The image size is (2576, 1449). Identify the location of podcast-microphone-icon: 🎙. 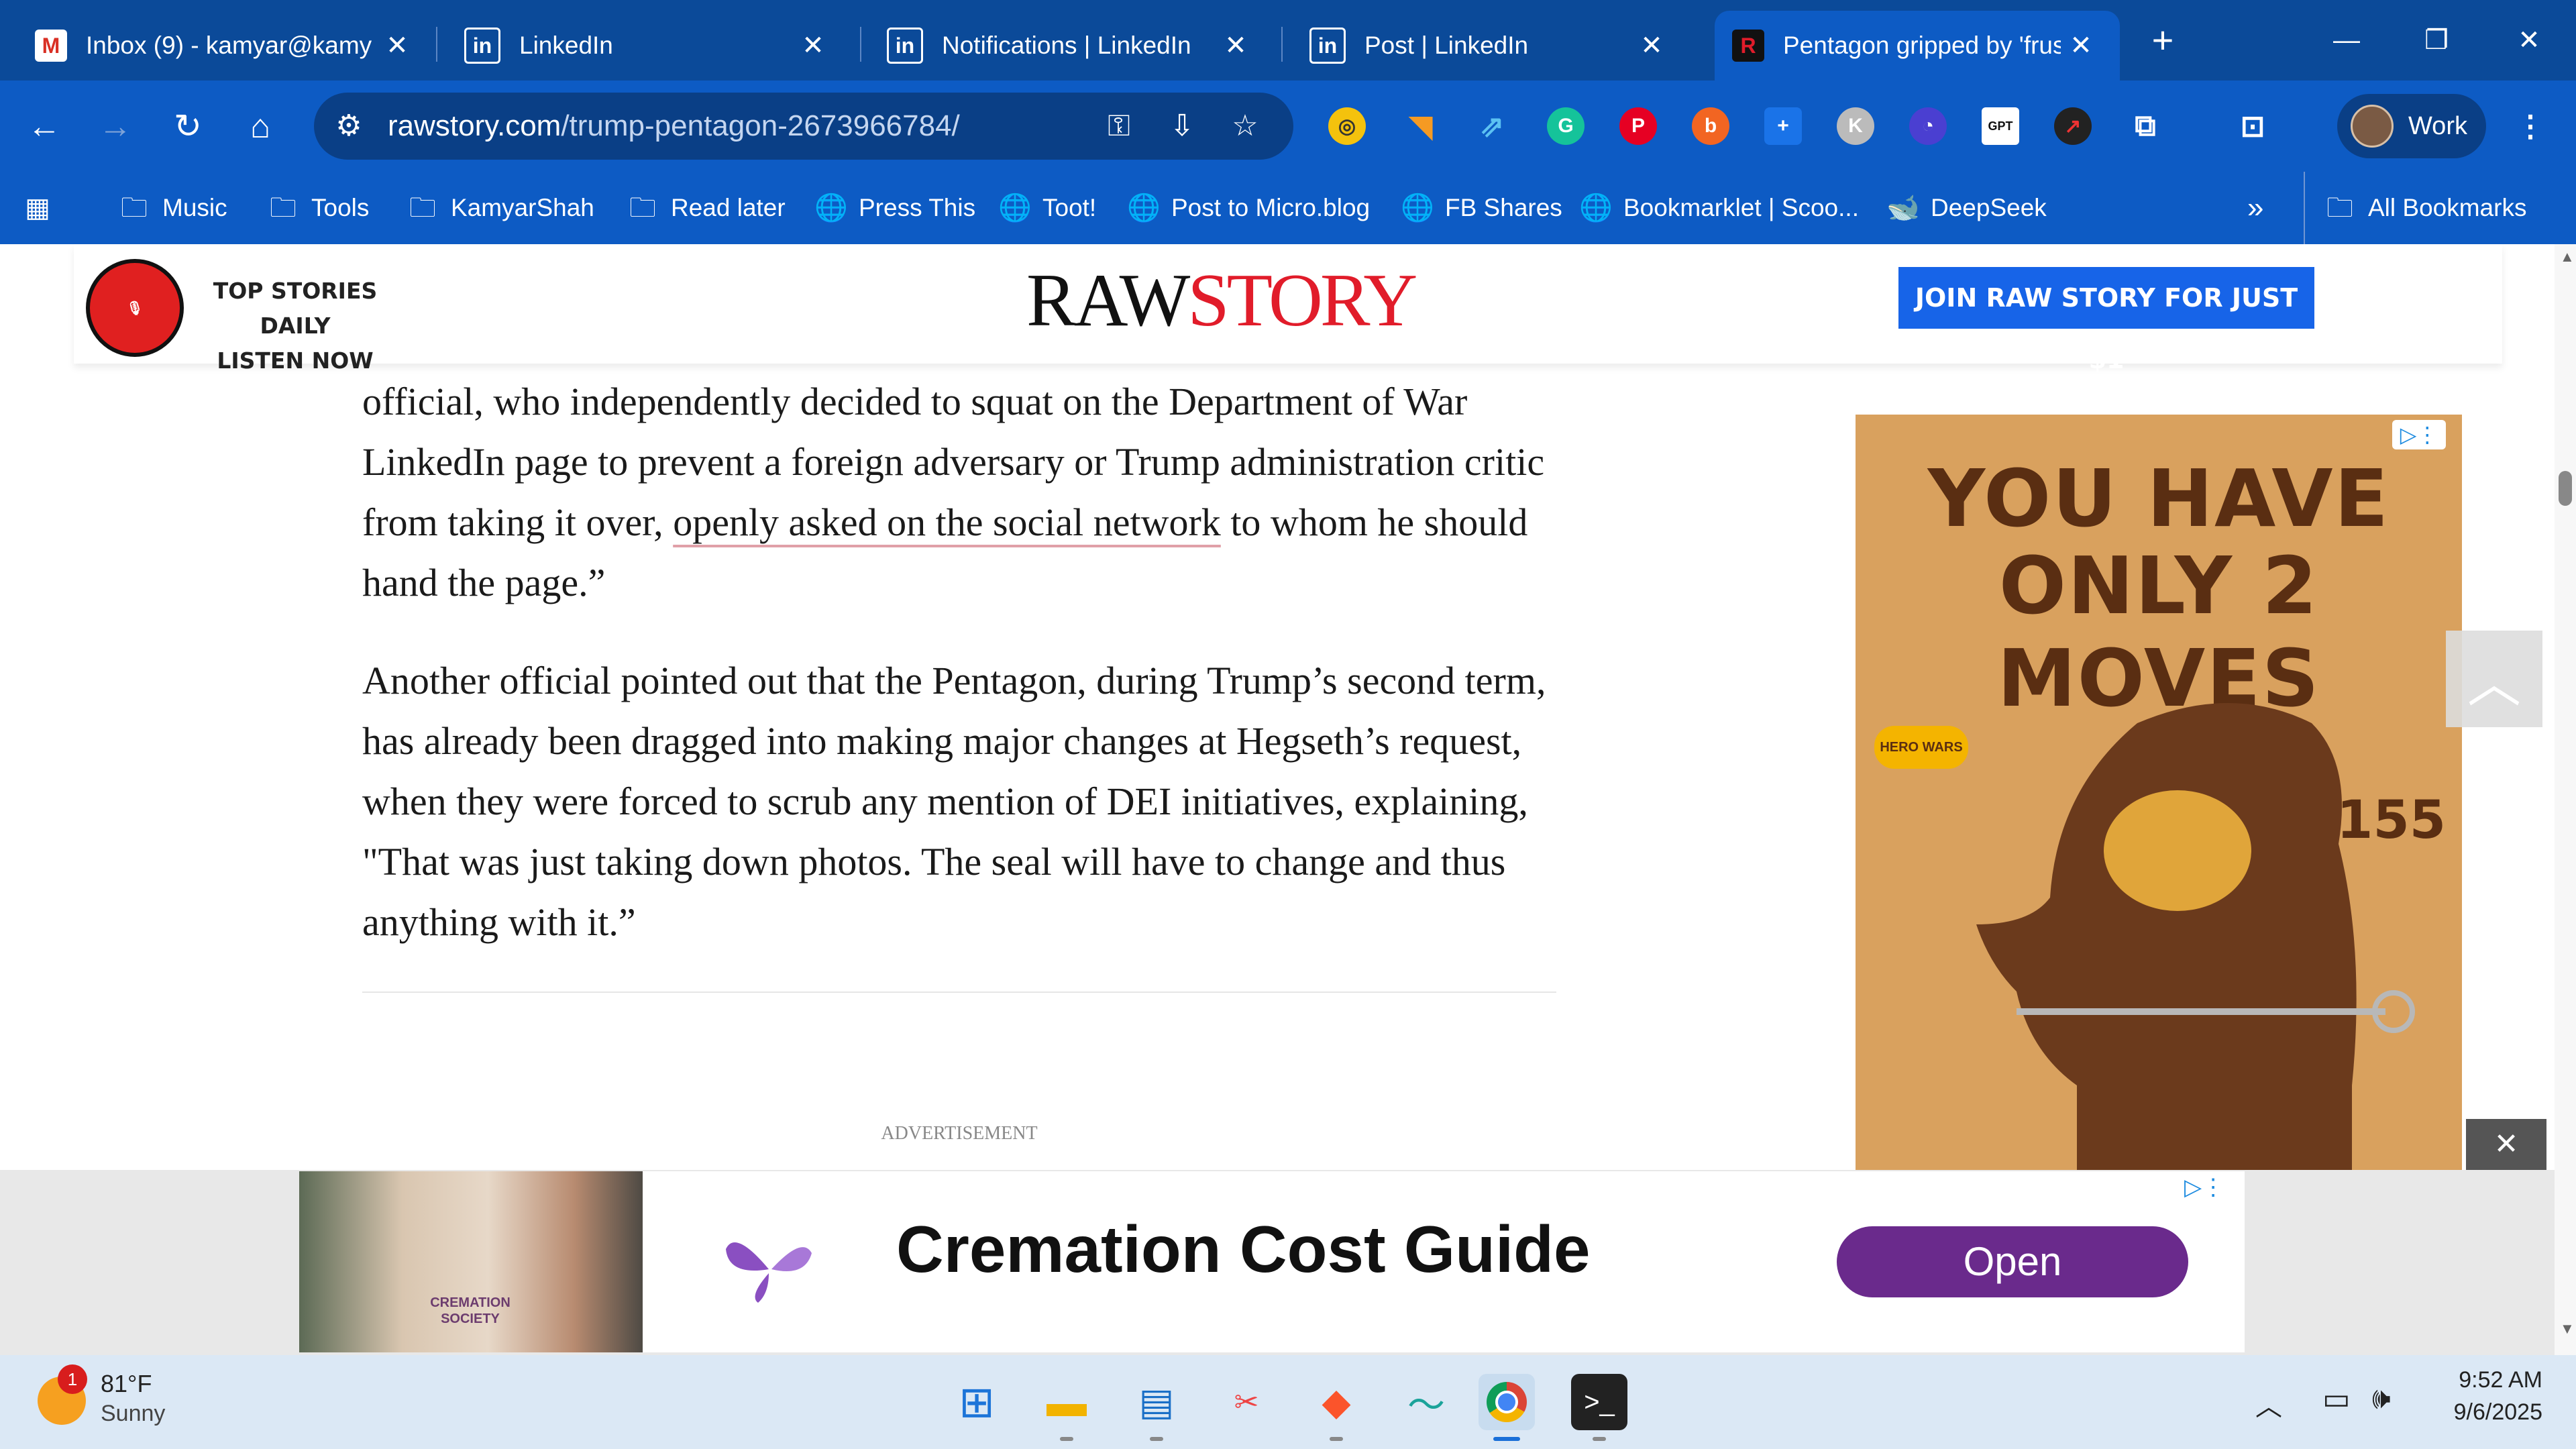
(135, 308).